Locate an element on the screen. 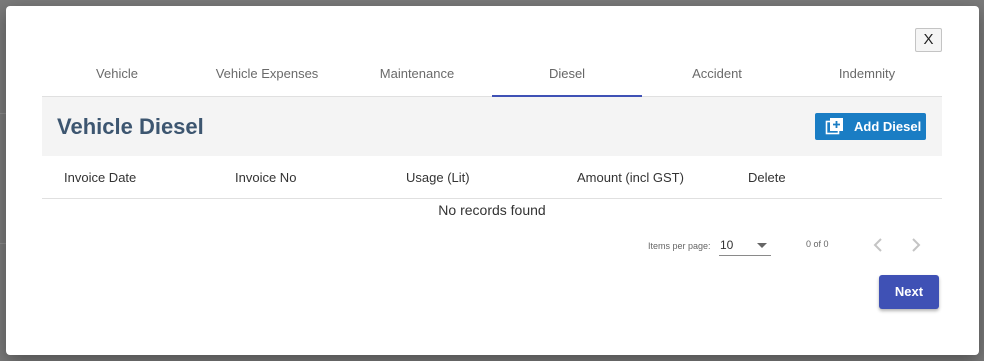  add-diesel-button: Add Diesel is located at coordinates (870, 126).